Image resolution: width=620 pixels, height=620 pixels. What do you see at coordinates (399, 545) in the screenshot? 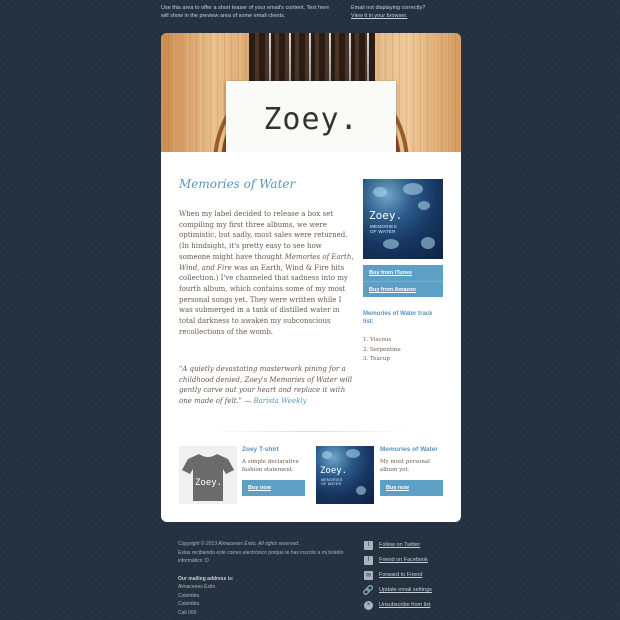
I see `follow-twitter-link: Follow on Twitter` at bounding box center [399, 545].